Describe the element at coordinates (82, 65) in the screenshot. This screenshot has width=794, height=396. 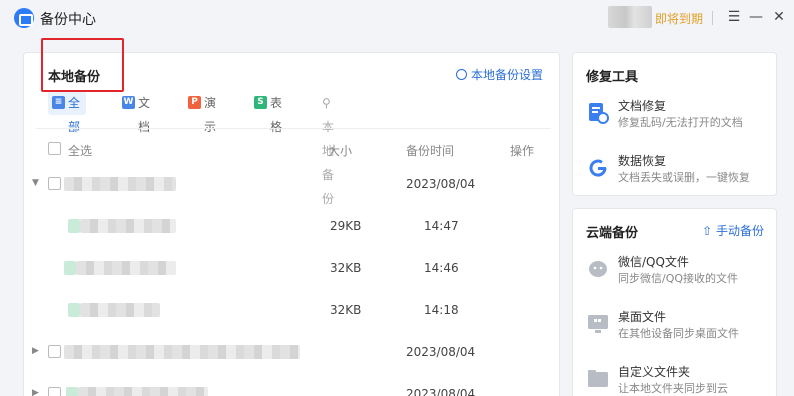
I see `highlight-box` at that location.